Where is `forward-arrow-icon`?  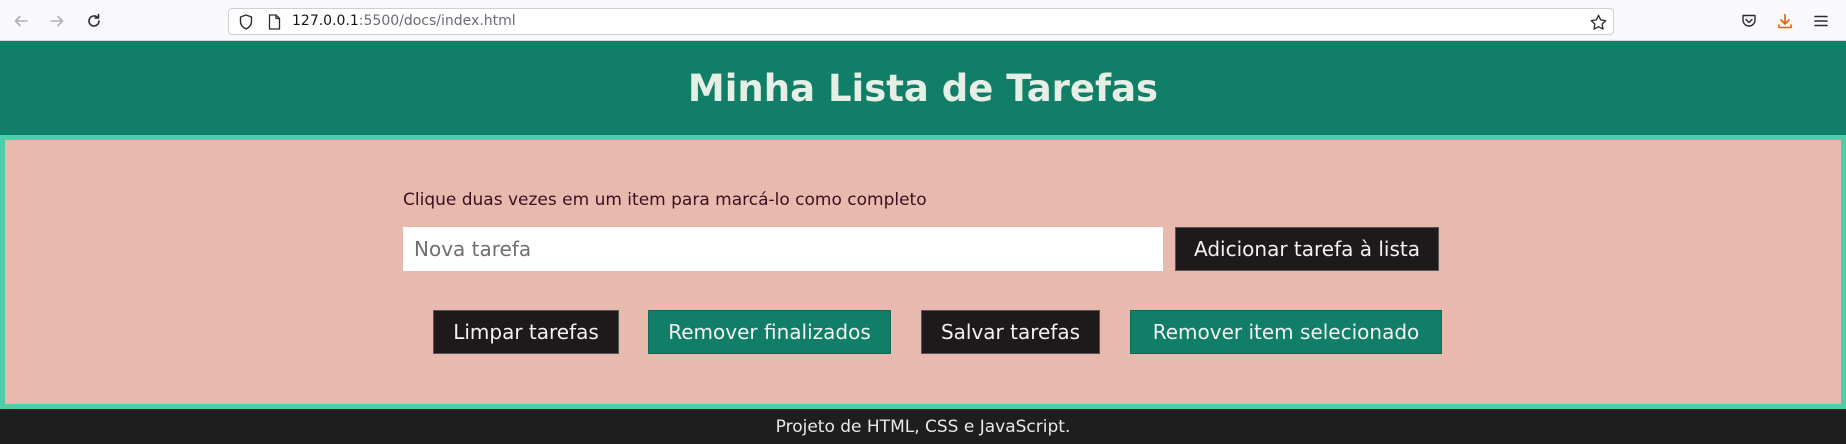
forward-arrow-icon is located at coordinates (57, 21).